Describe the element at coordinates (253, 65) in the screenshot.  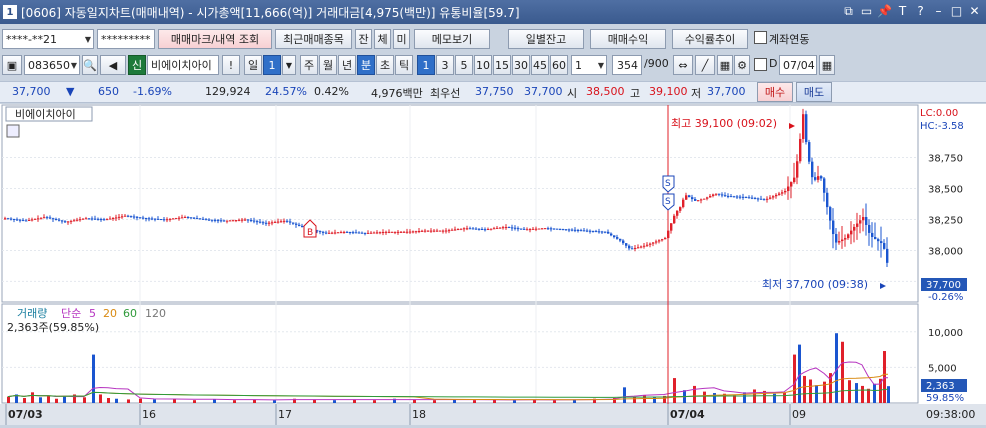
I see `period-day-label: 일` at that location.